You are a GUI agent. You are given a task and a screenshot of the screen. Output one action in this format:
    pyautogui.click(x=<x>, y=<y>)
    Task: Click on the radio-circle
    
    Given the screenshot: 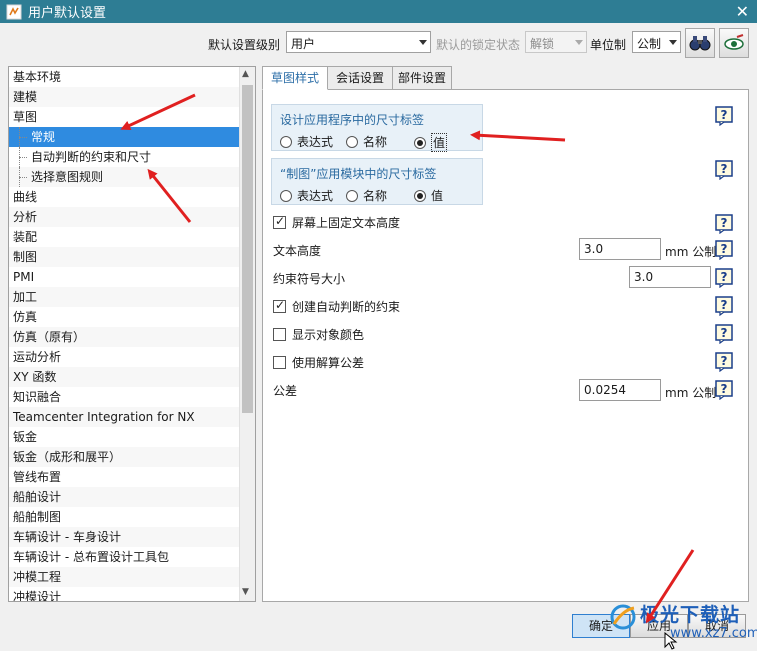 What is the action you would take?
    pyautogui.click(x=286, y=141)
    